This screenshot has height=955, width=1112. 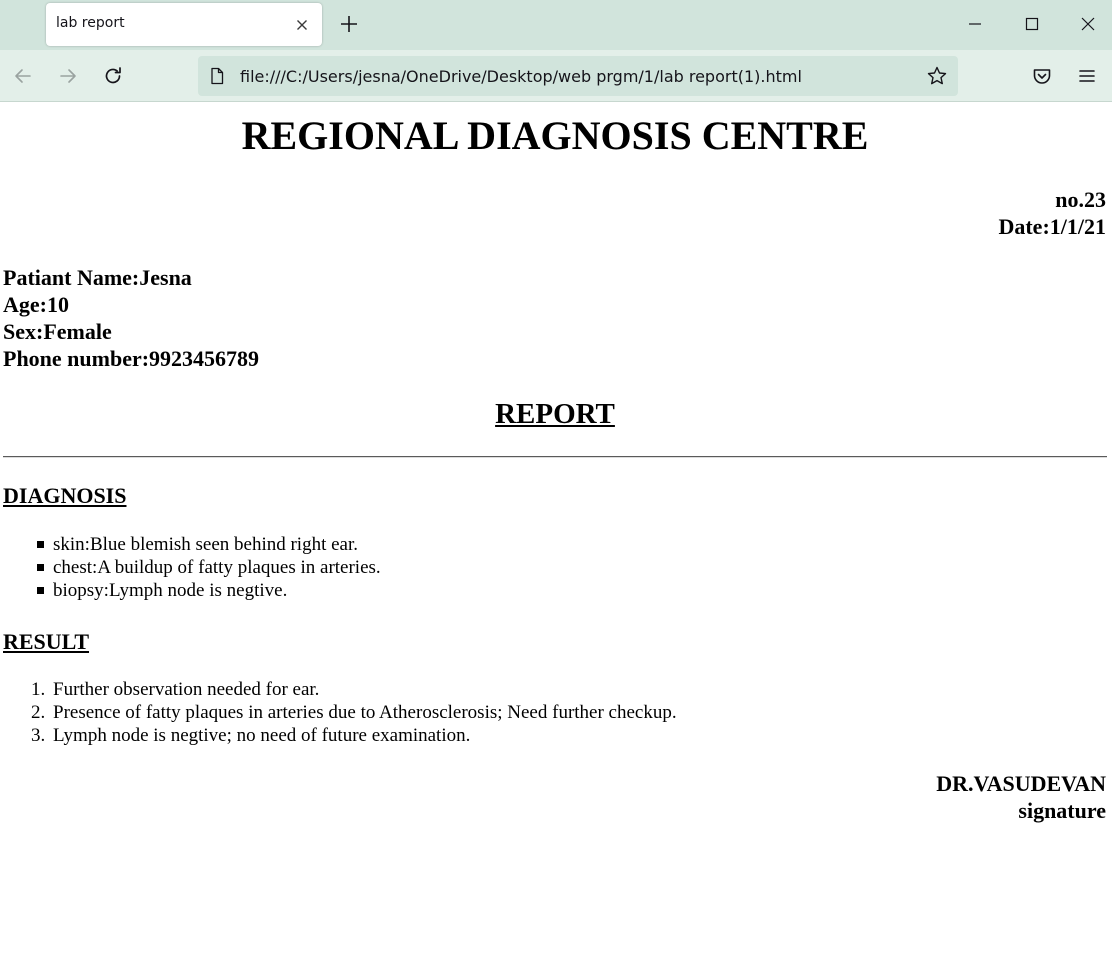 I want to click on page-title: REGIONAL DIAGNOSIS CENTRE, so click(x=555, y=135).